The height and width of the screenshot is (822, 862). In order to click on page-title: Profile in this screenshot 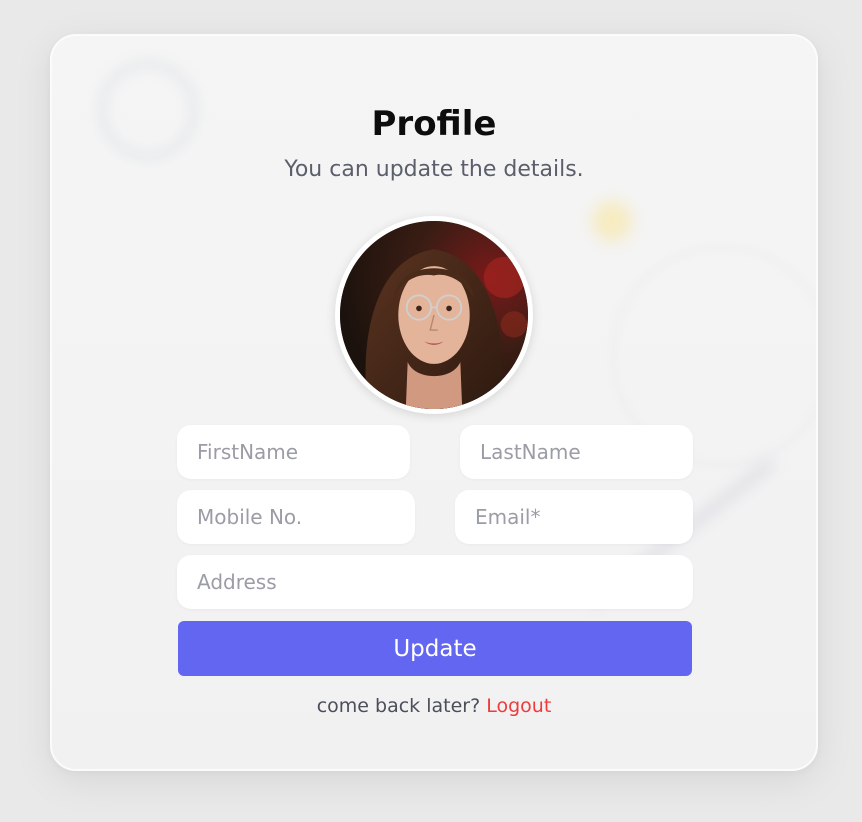, I will do `click(434, 124)`.